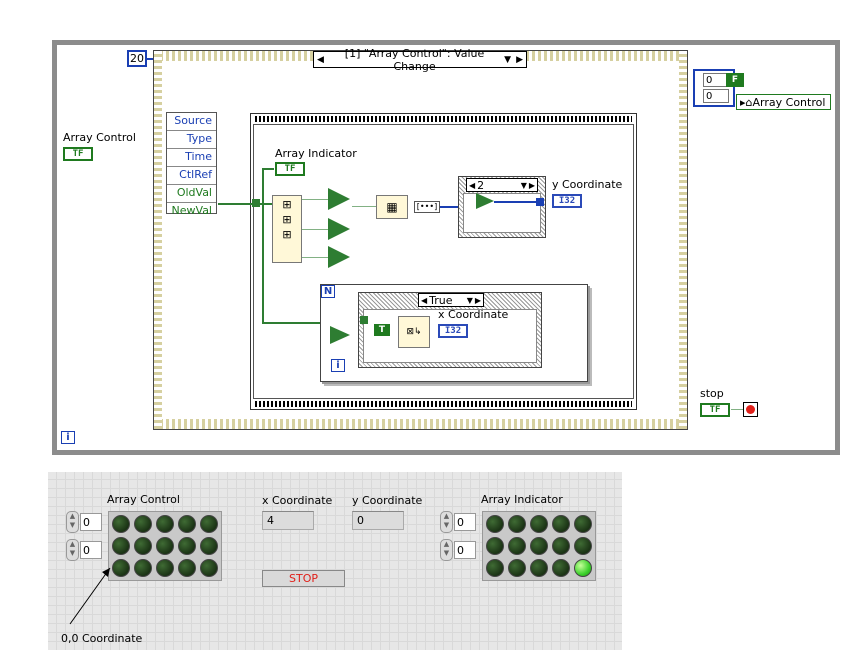 This screenshot has width=852, height=667. I want to click on loop-count-terminal: N, so click(328, 291).